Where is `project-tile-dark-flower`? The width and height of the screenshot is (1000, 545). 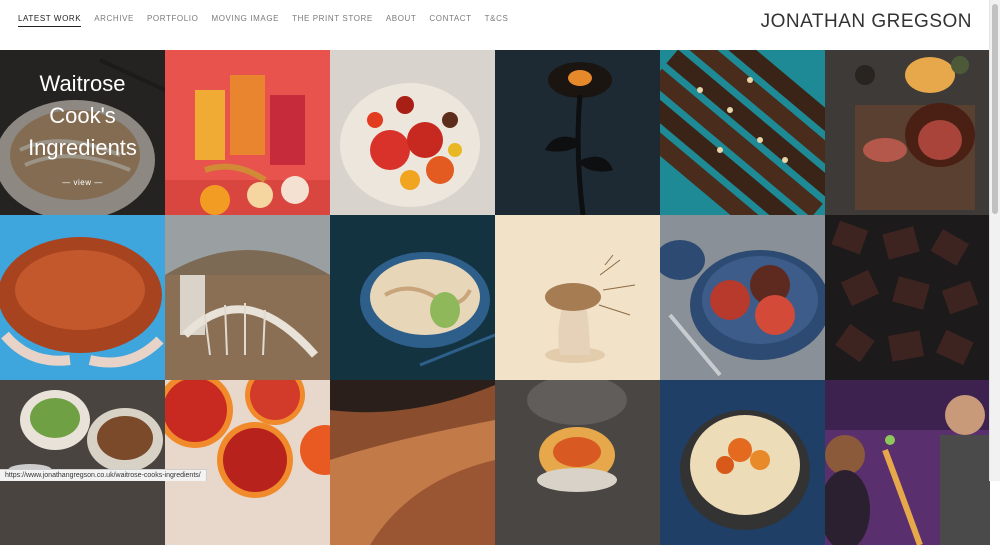
project-tile-dark-flower is located at coordinates (577, 132).